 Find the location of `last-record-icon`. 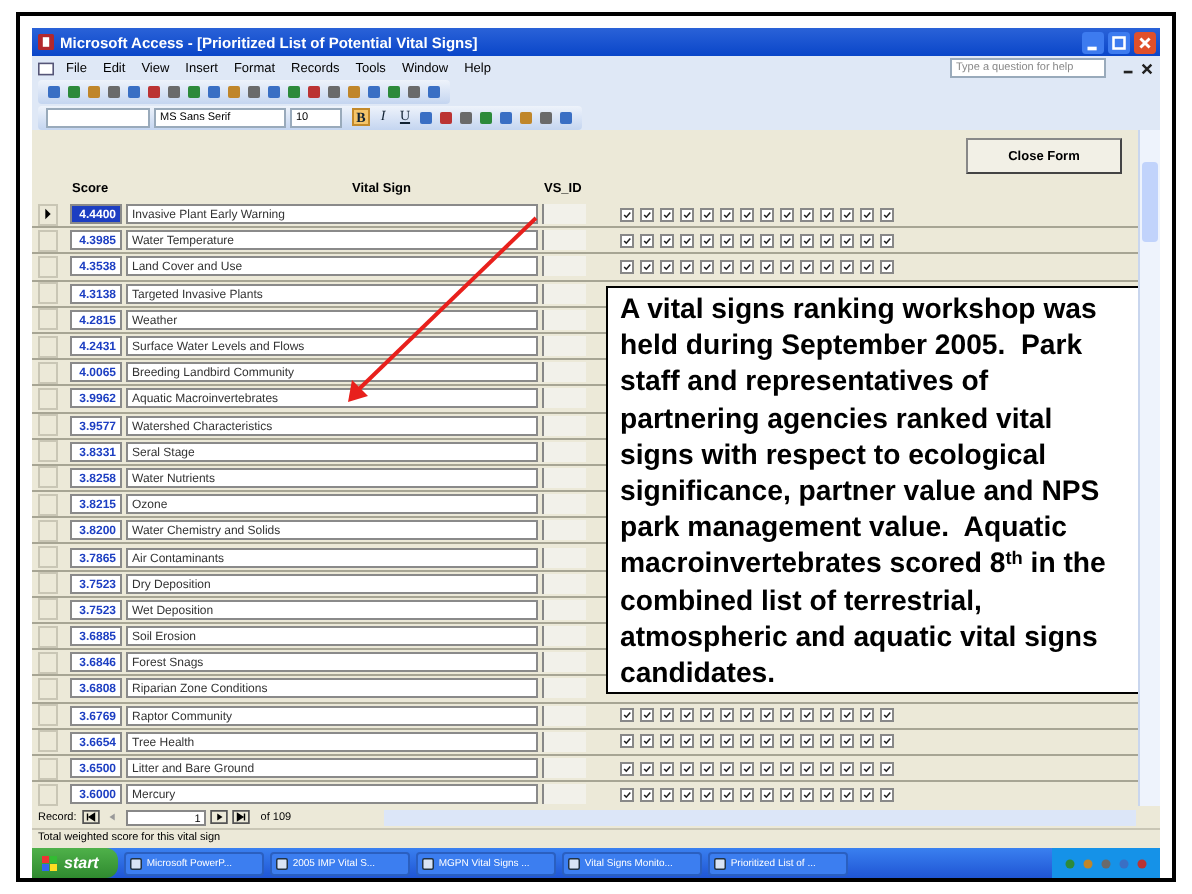

last-record-icon is located at coordinates (241, 817).